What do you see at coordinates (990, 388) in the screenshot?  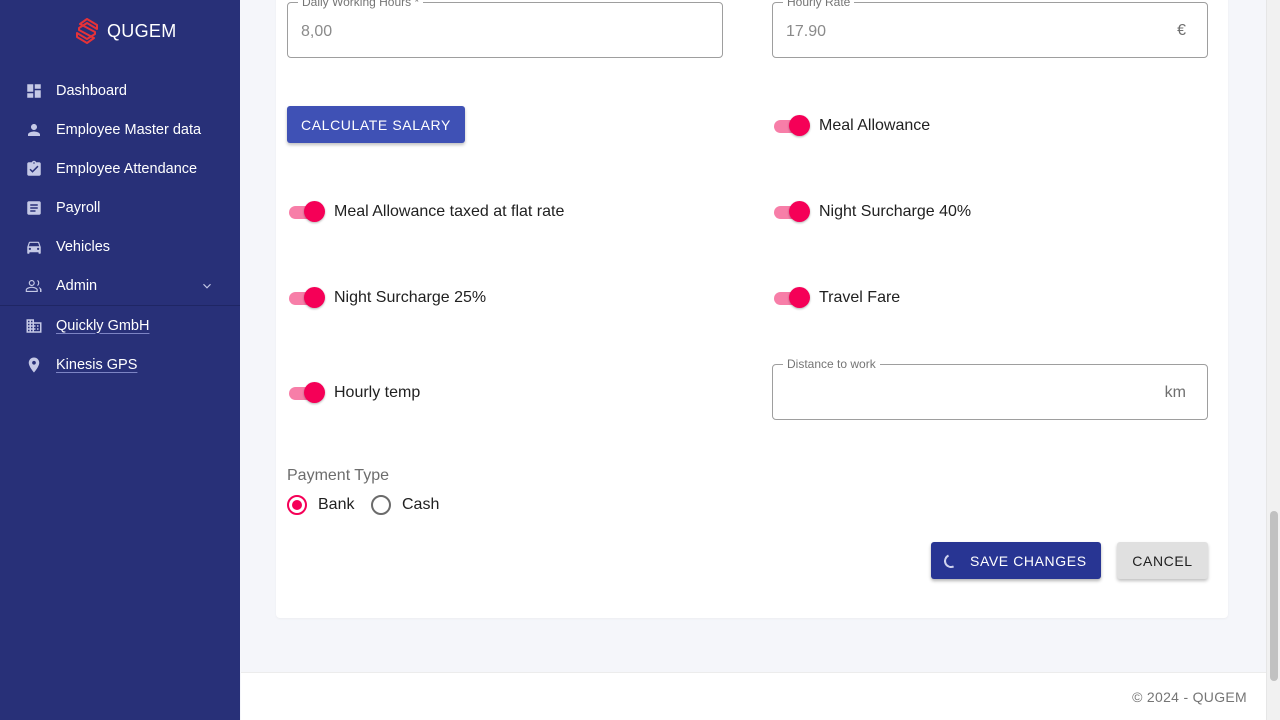 I see `distance-to-work-field: Distance to work km` at bounding box center [990, 388].